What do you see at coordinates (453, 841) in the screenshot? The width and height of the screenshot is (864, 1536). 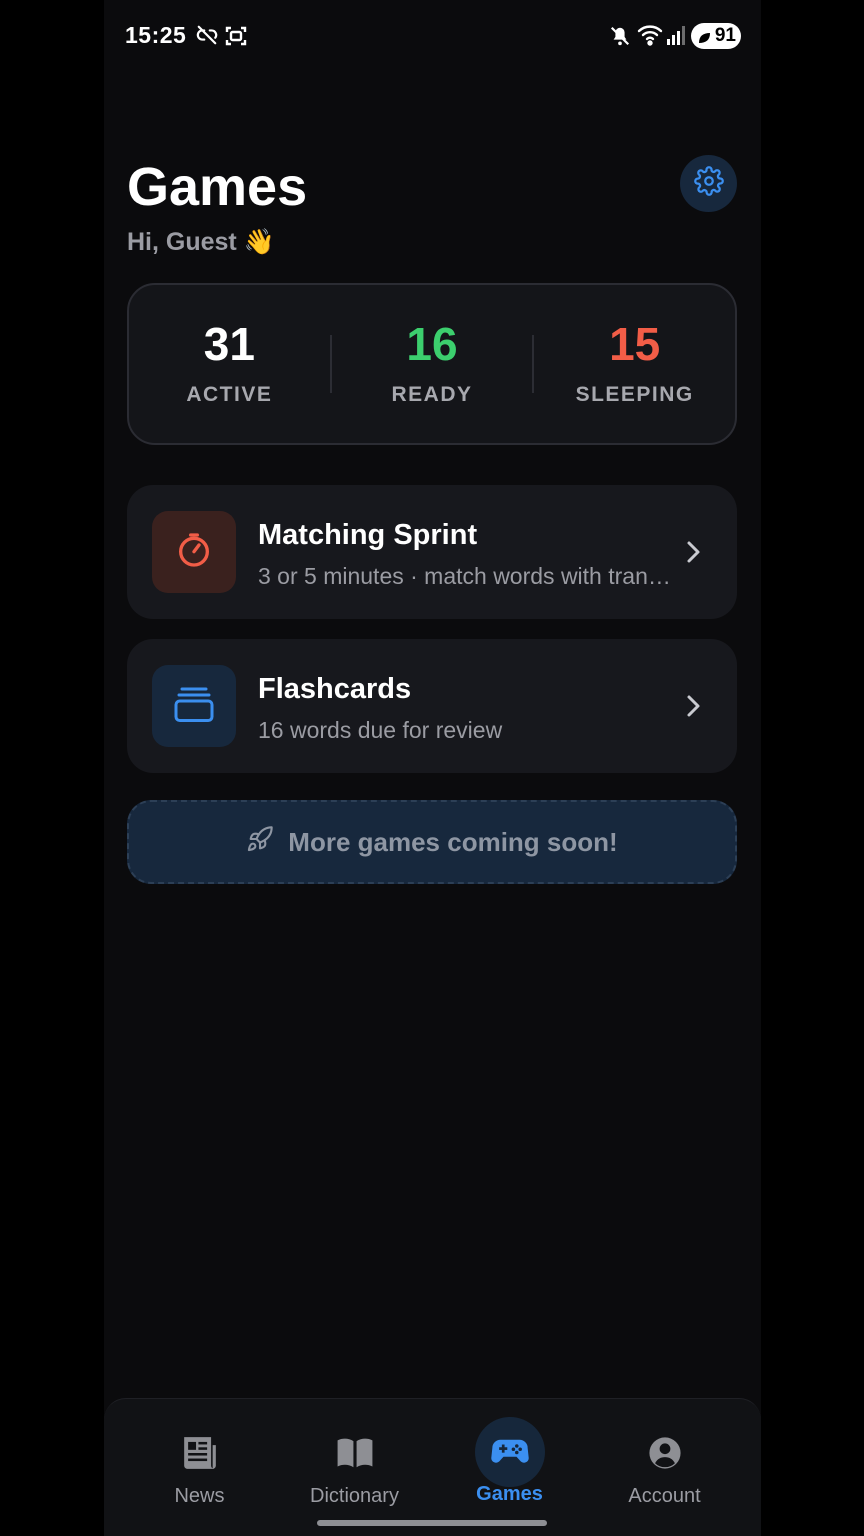 I see `coming-soon-text: More games coming soon!` at bounding box center [453, 841].